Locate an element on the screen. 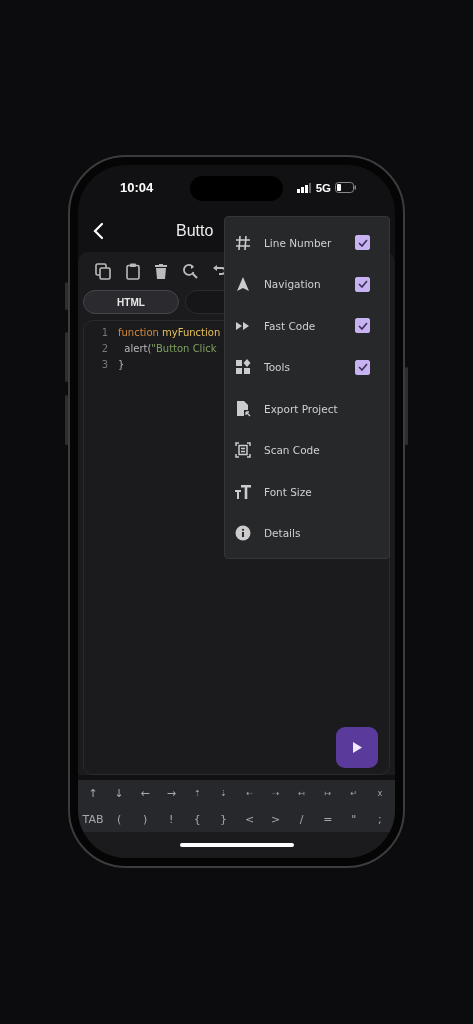 This screenshot has width=473, height=1024. hash-icon is located at coordinates (243, 242).